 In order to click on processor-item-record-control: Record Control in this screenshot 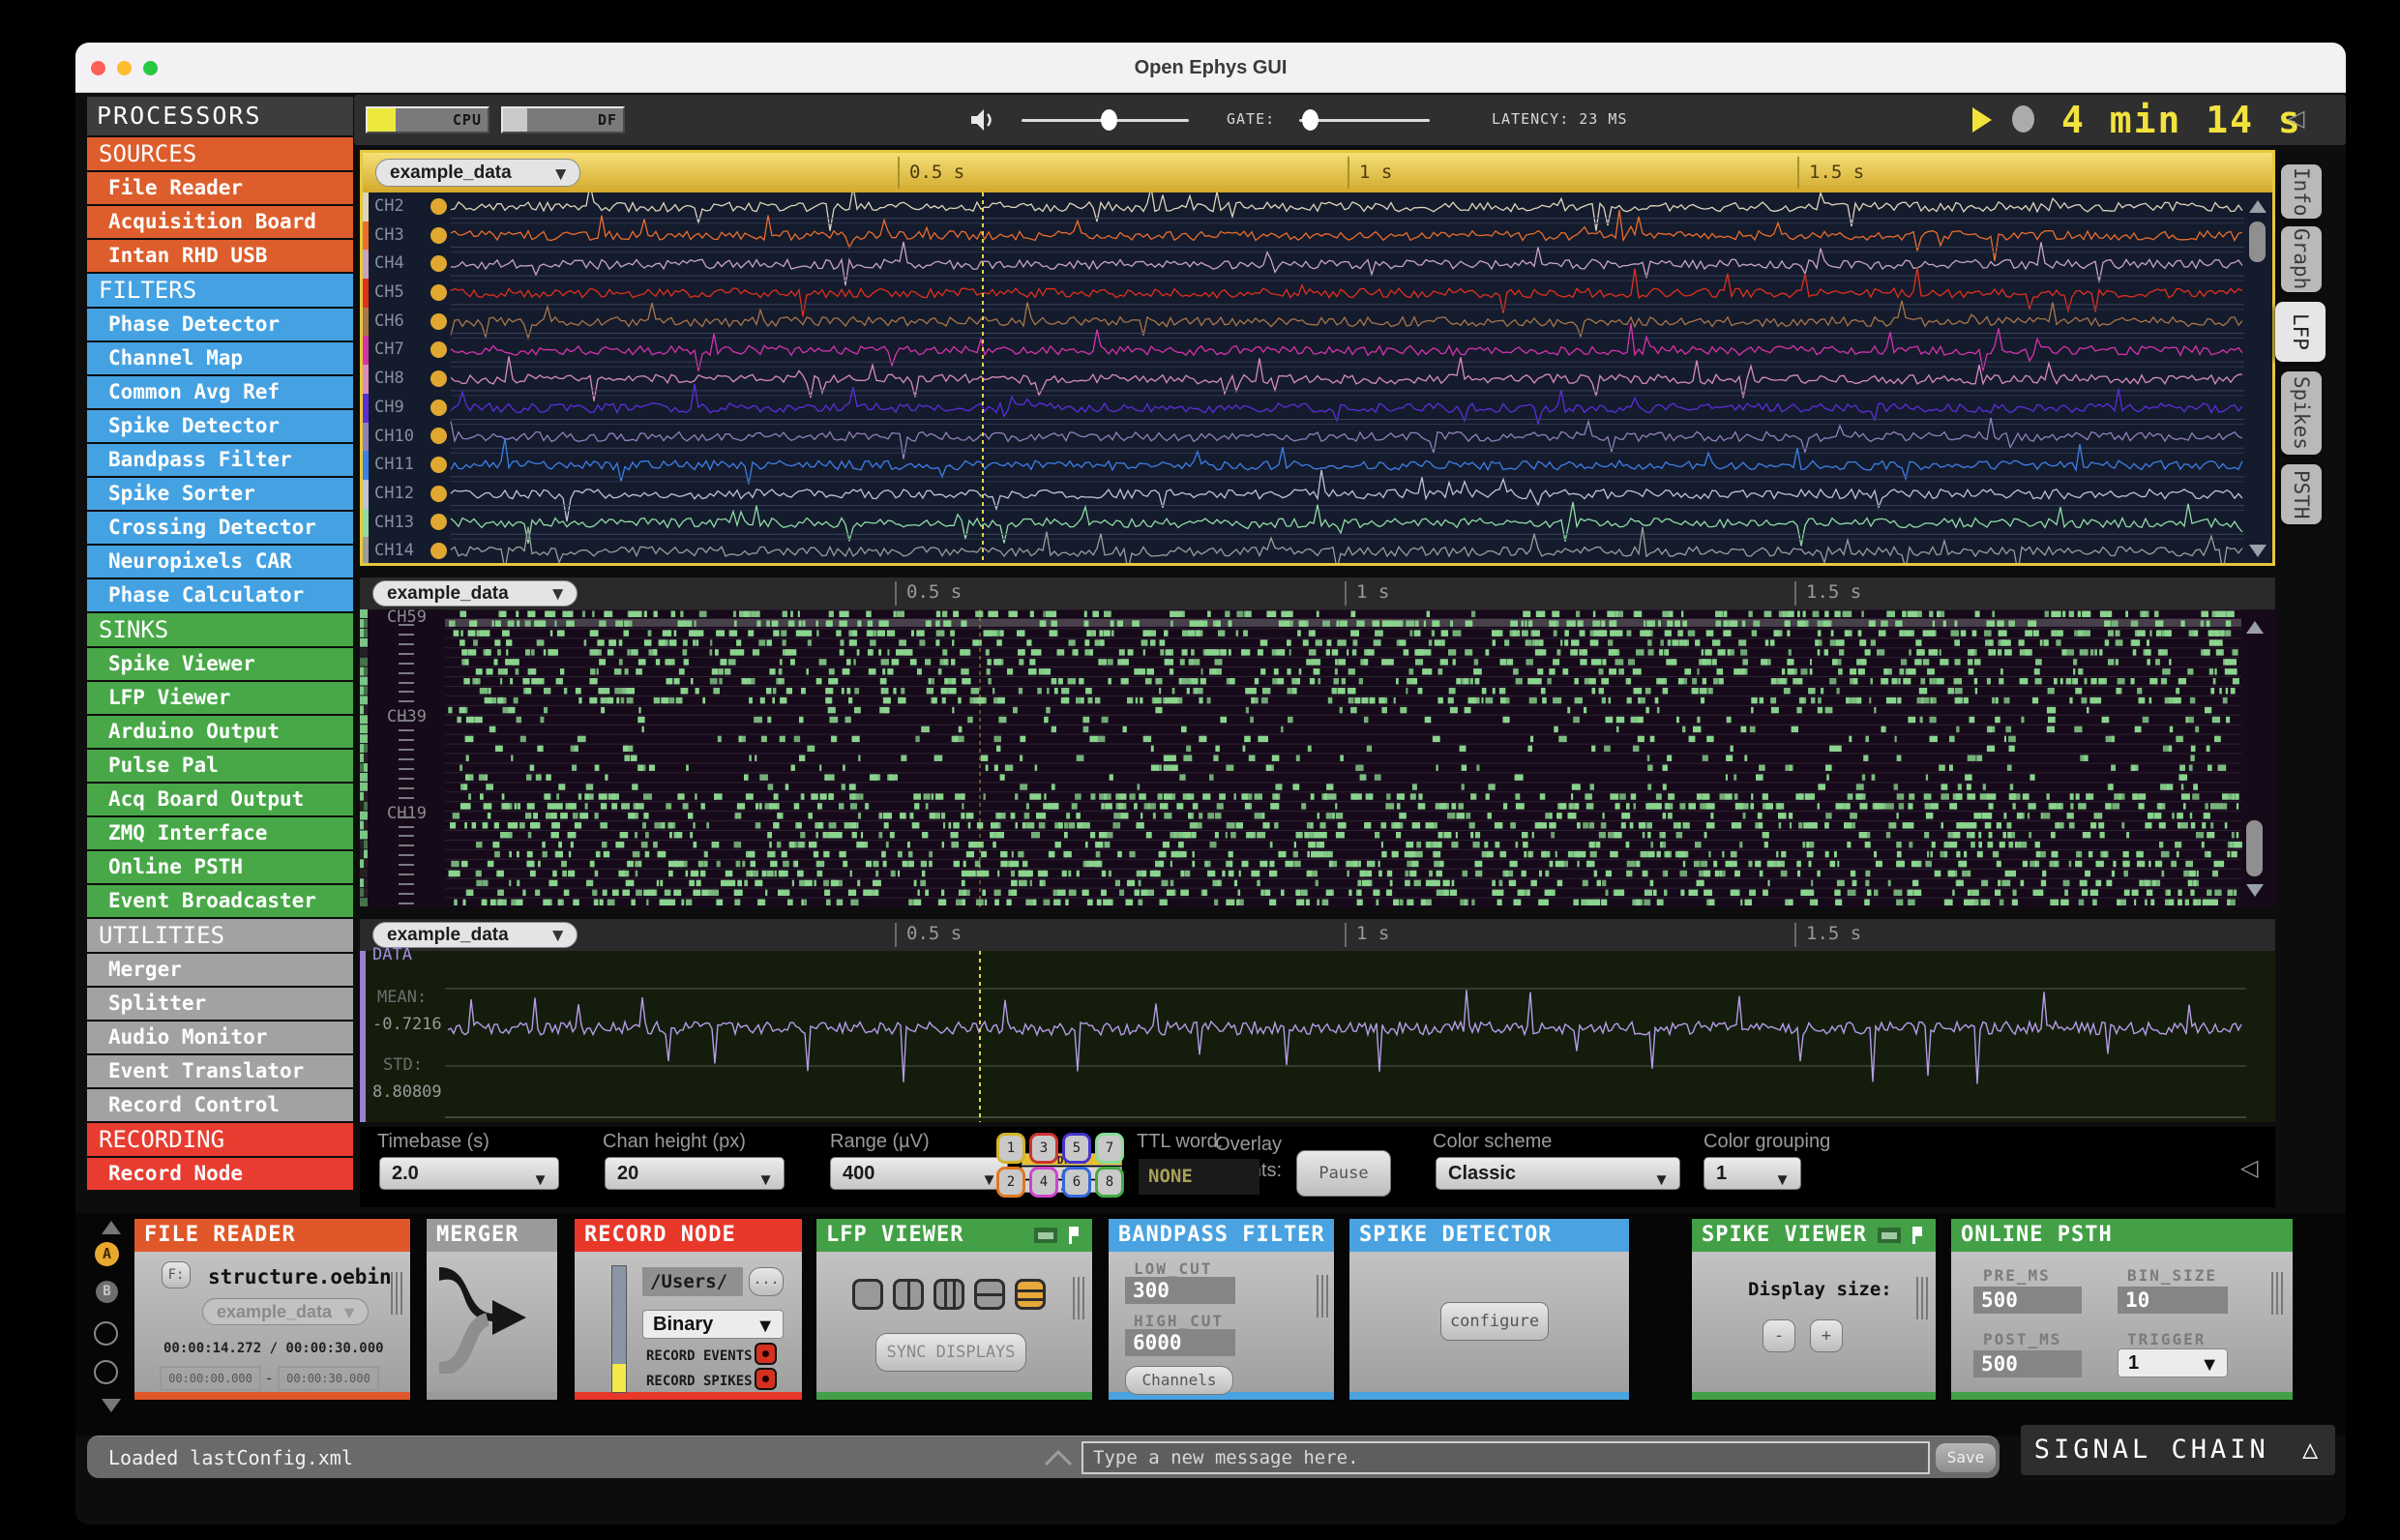, I will do `click(220, 1105)`.